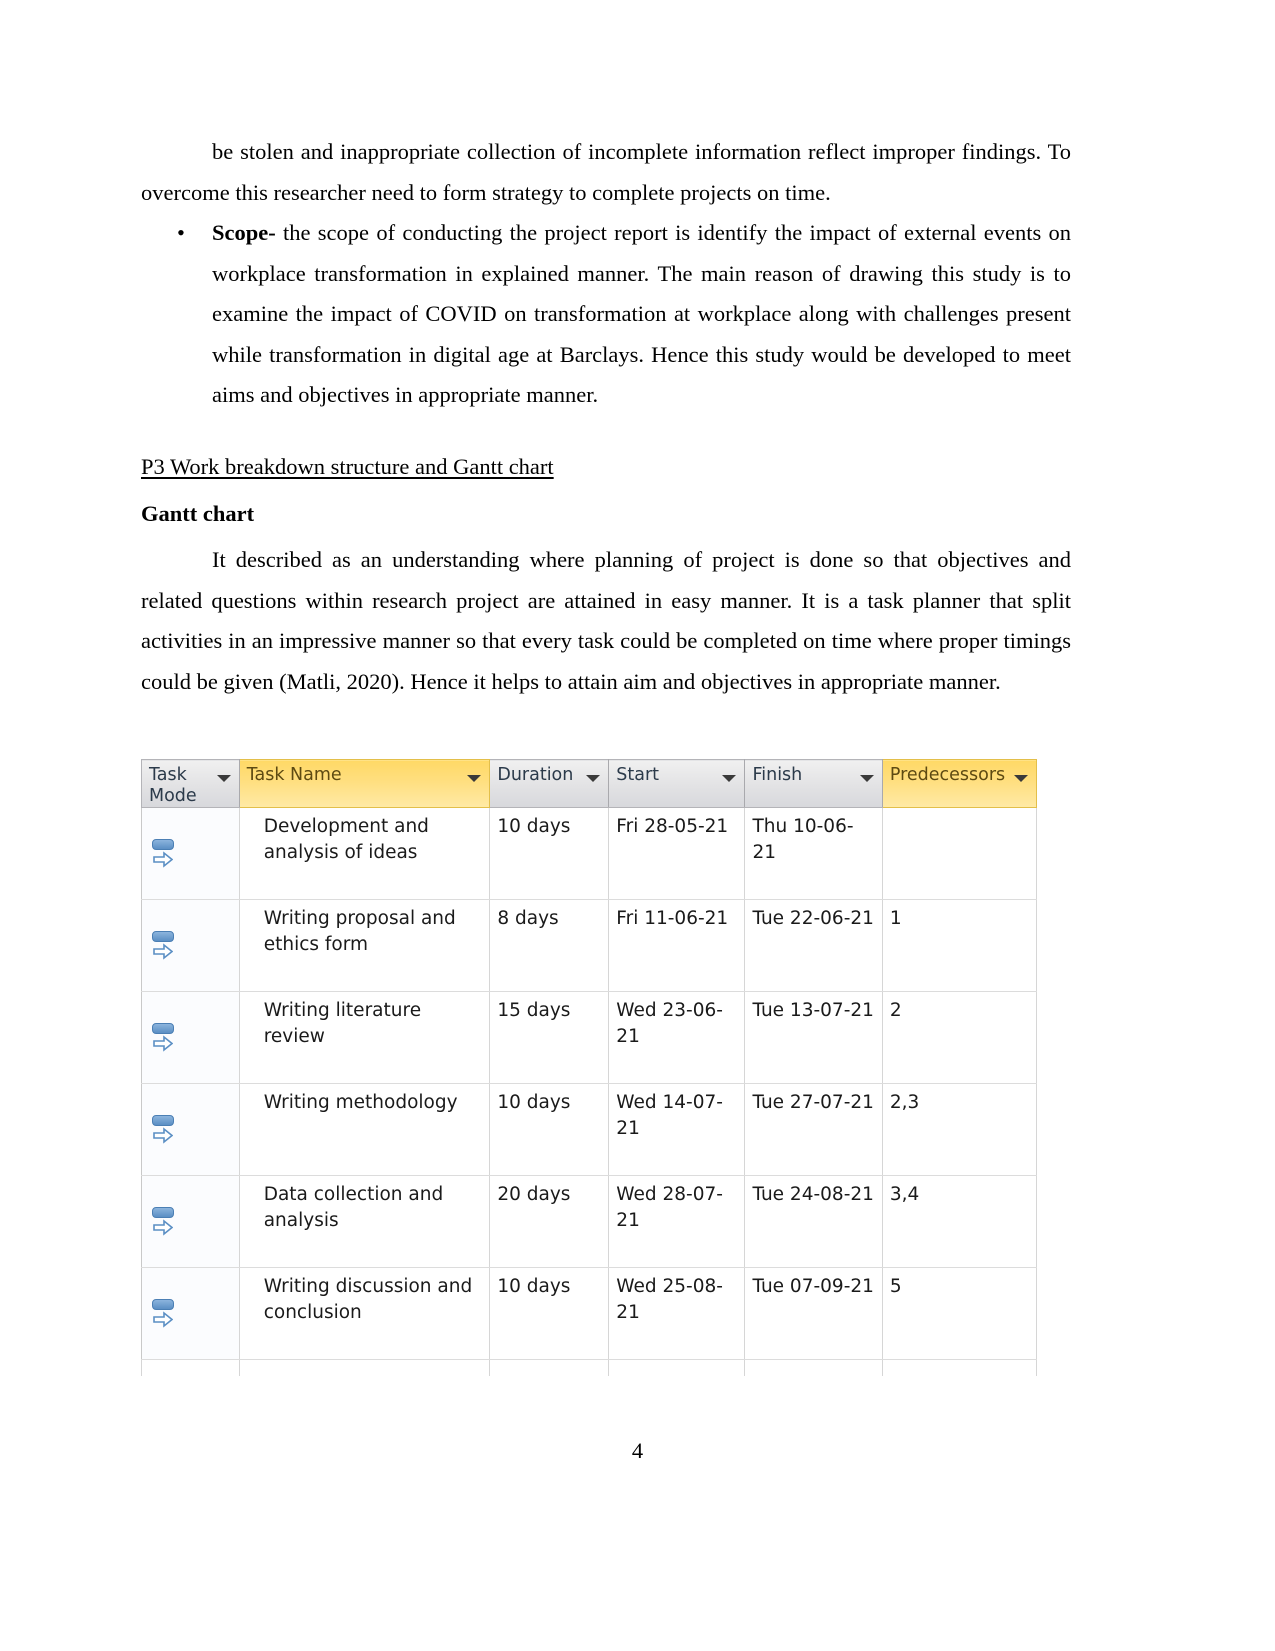 The width and height of the screenshot is (1275, 1651). I want to click on cell-finish: Tue 07-09-21, so click(813, 1313).